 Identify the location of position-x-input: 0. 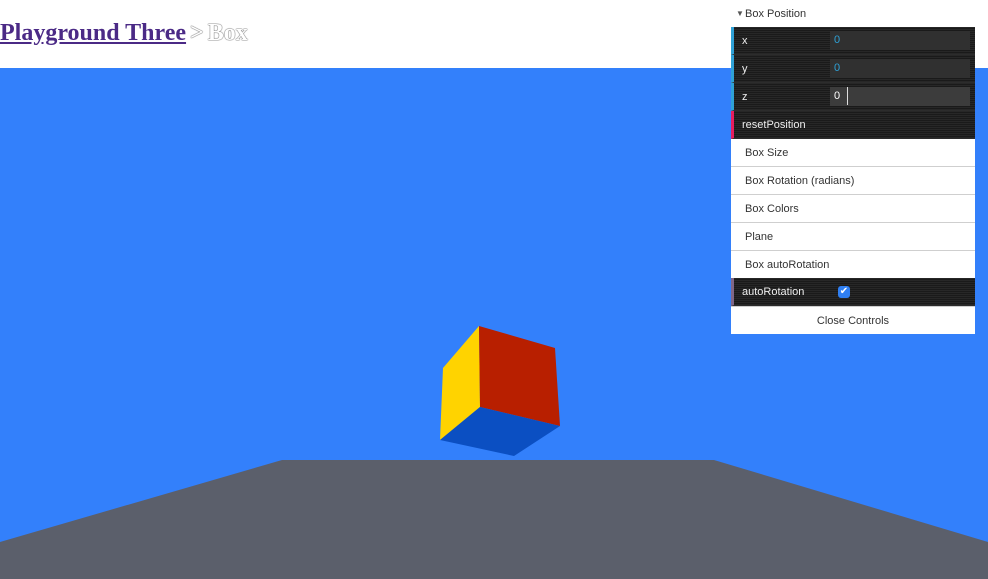
(900, 40).